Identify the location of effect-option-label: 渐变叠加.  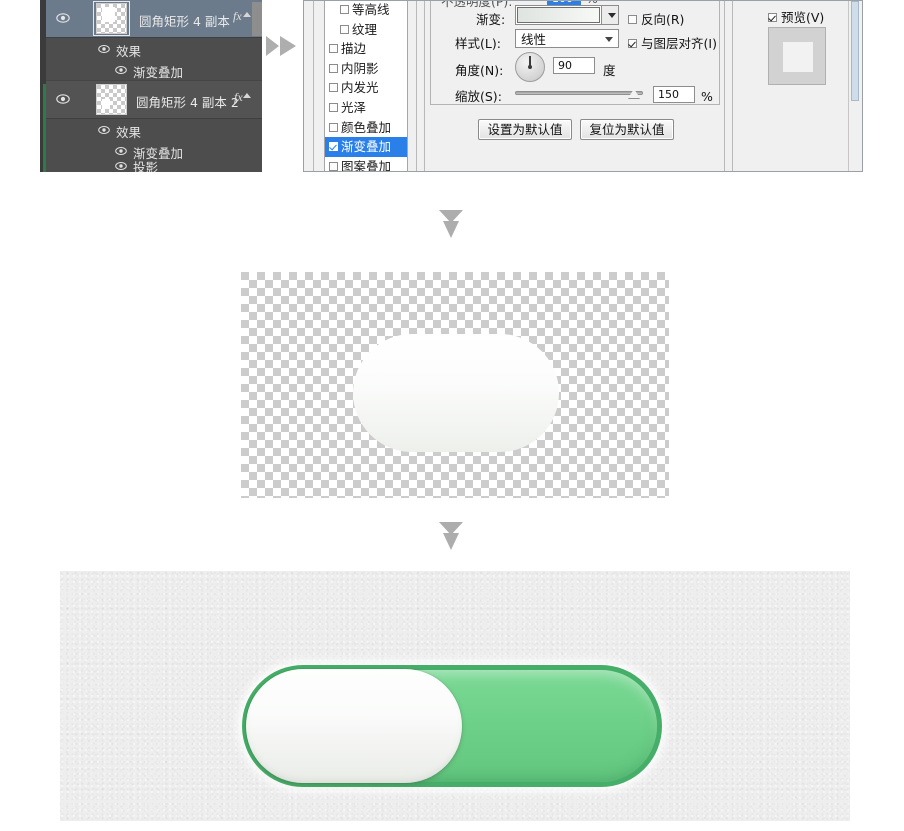
(366, 147).